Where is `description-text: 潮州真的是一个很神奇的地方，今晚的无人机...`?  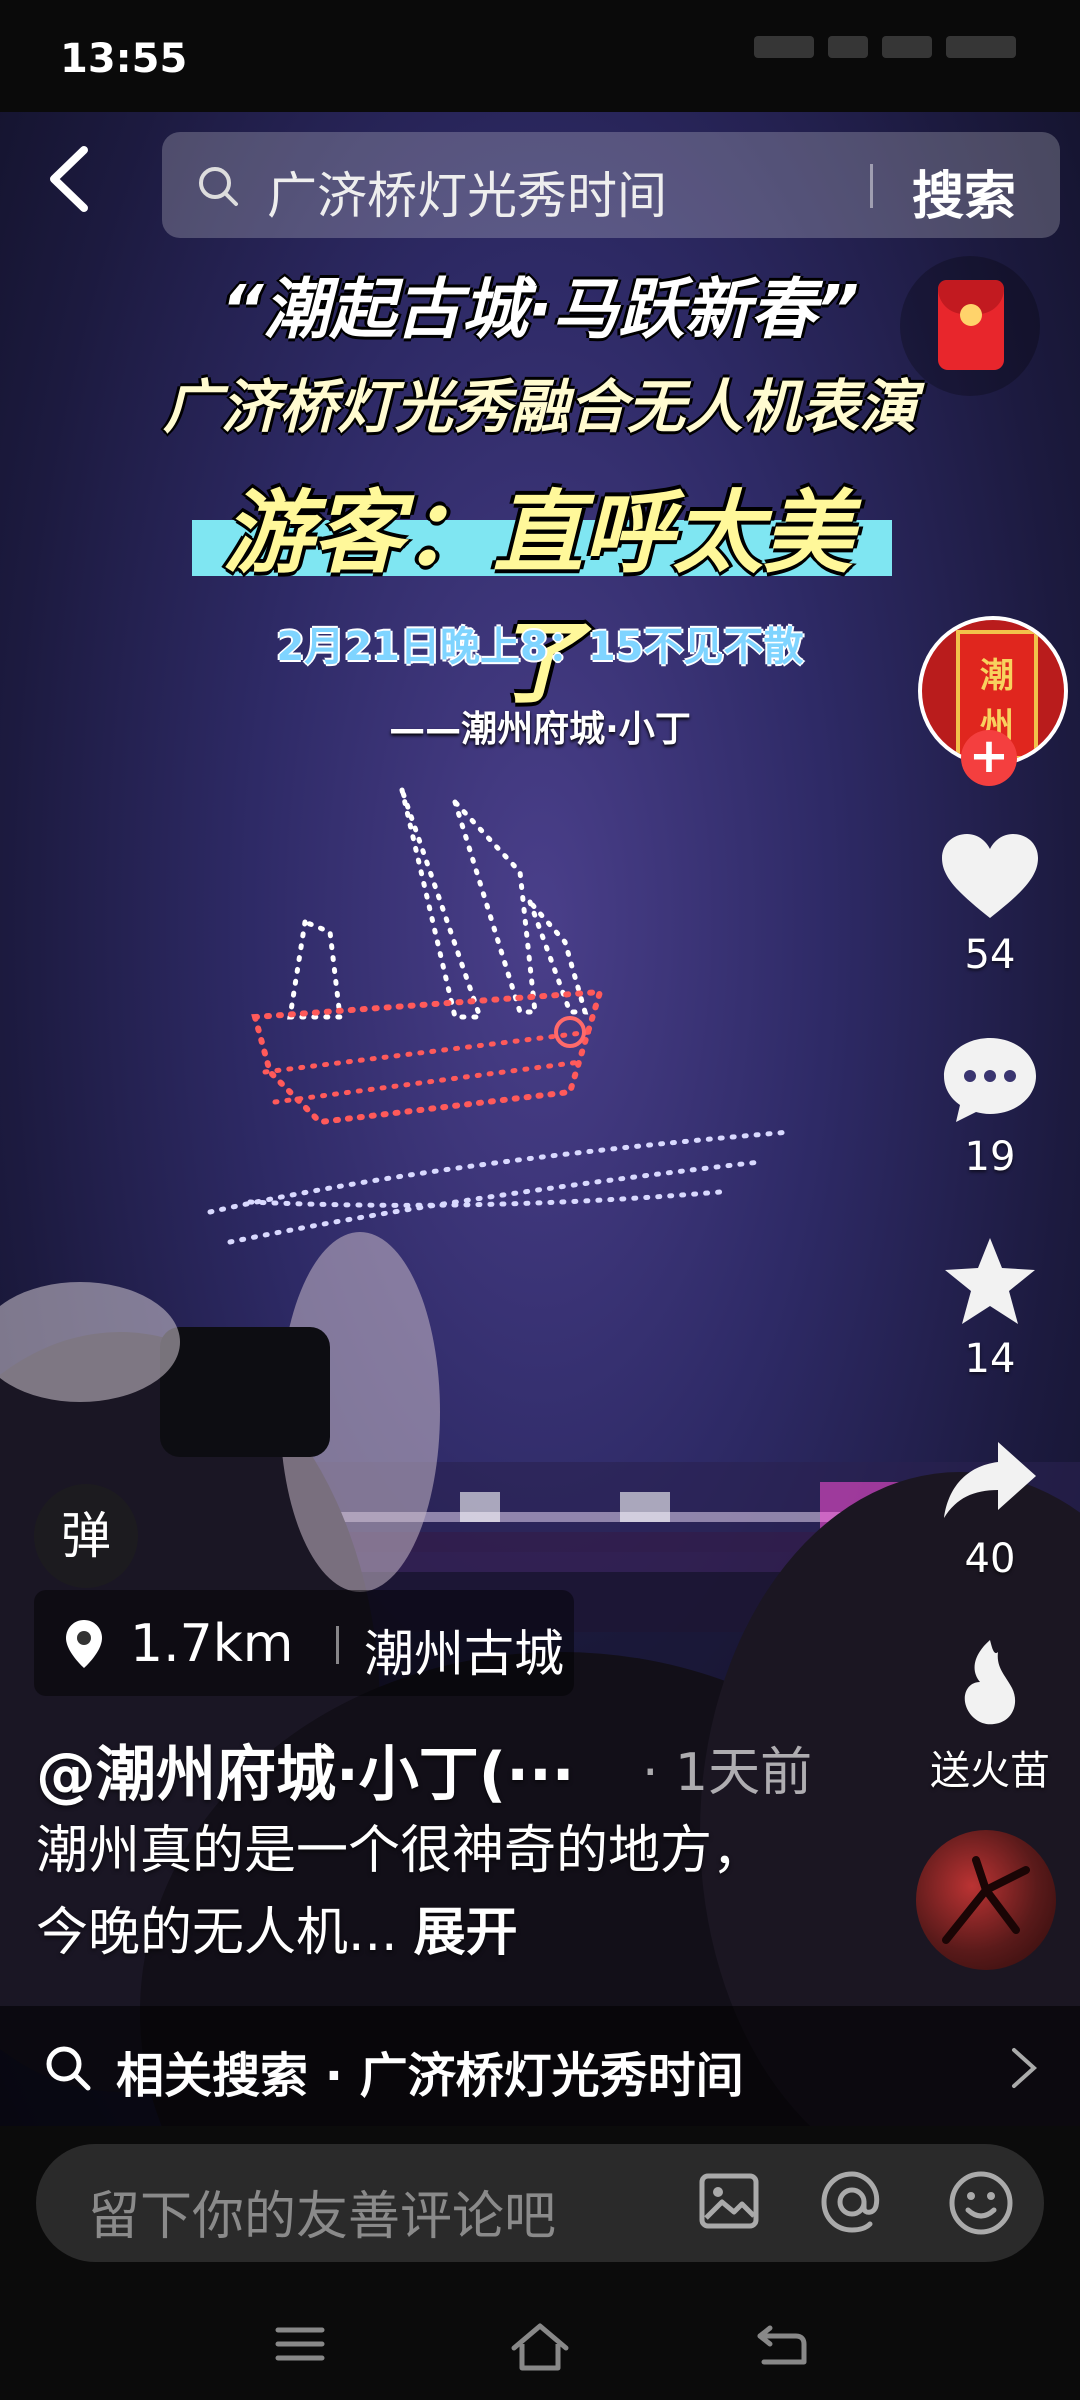 description-text: 潮州真的是一个很神奇的地方，今晚的无人机... is located at coordinates (400, 1892).